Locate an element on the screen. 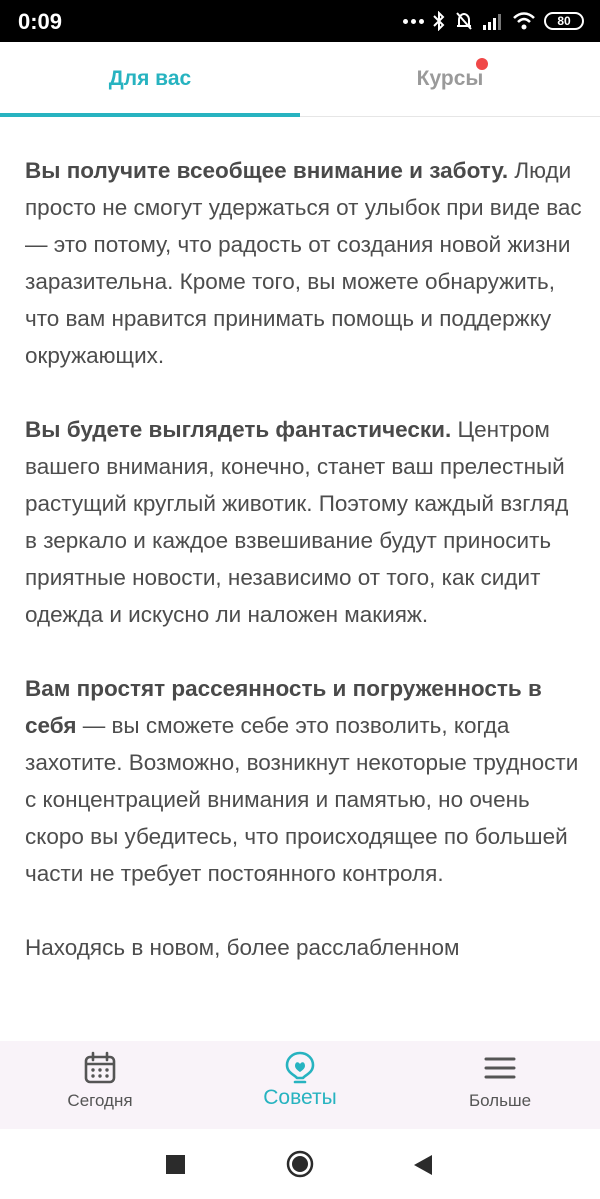  paragraph-heading: Вы получите всеобщее внимание и заботу. is located at coordinates (267, 170).